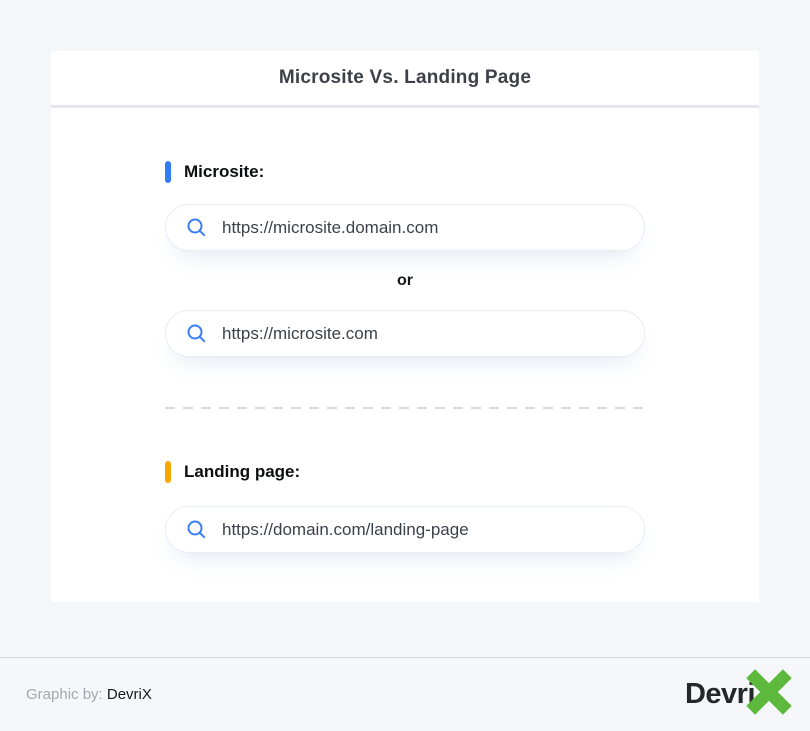 The height and width of the screenshot is (731, 810). Describe the element at coordinates (242, 471) in the screenshot. I see `landing-page-label: Landing page:` at that location.